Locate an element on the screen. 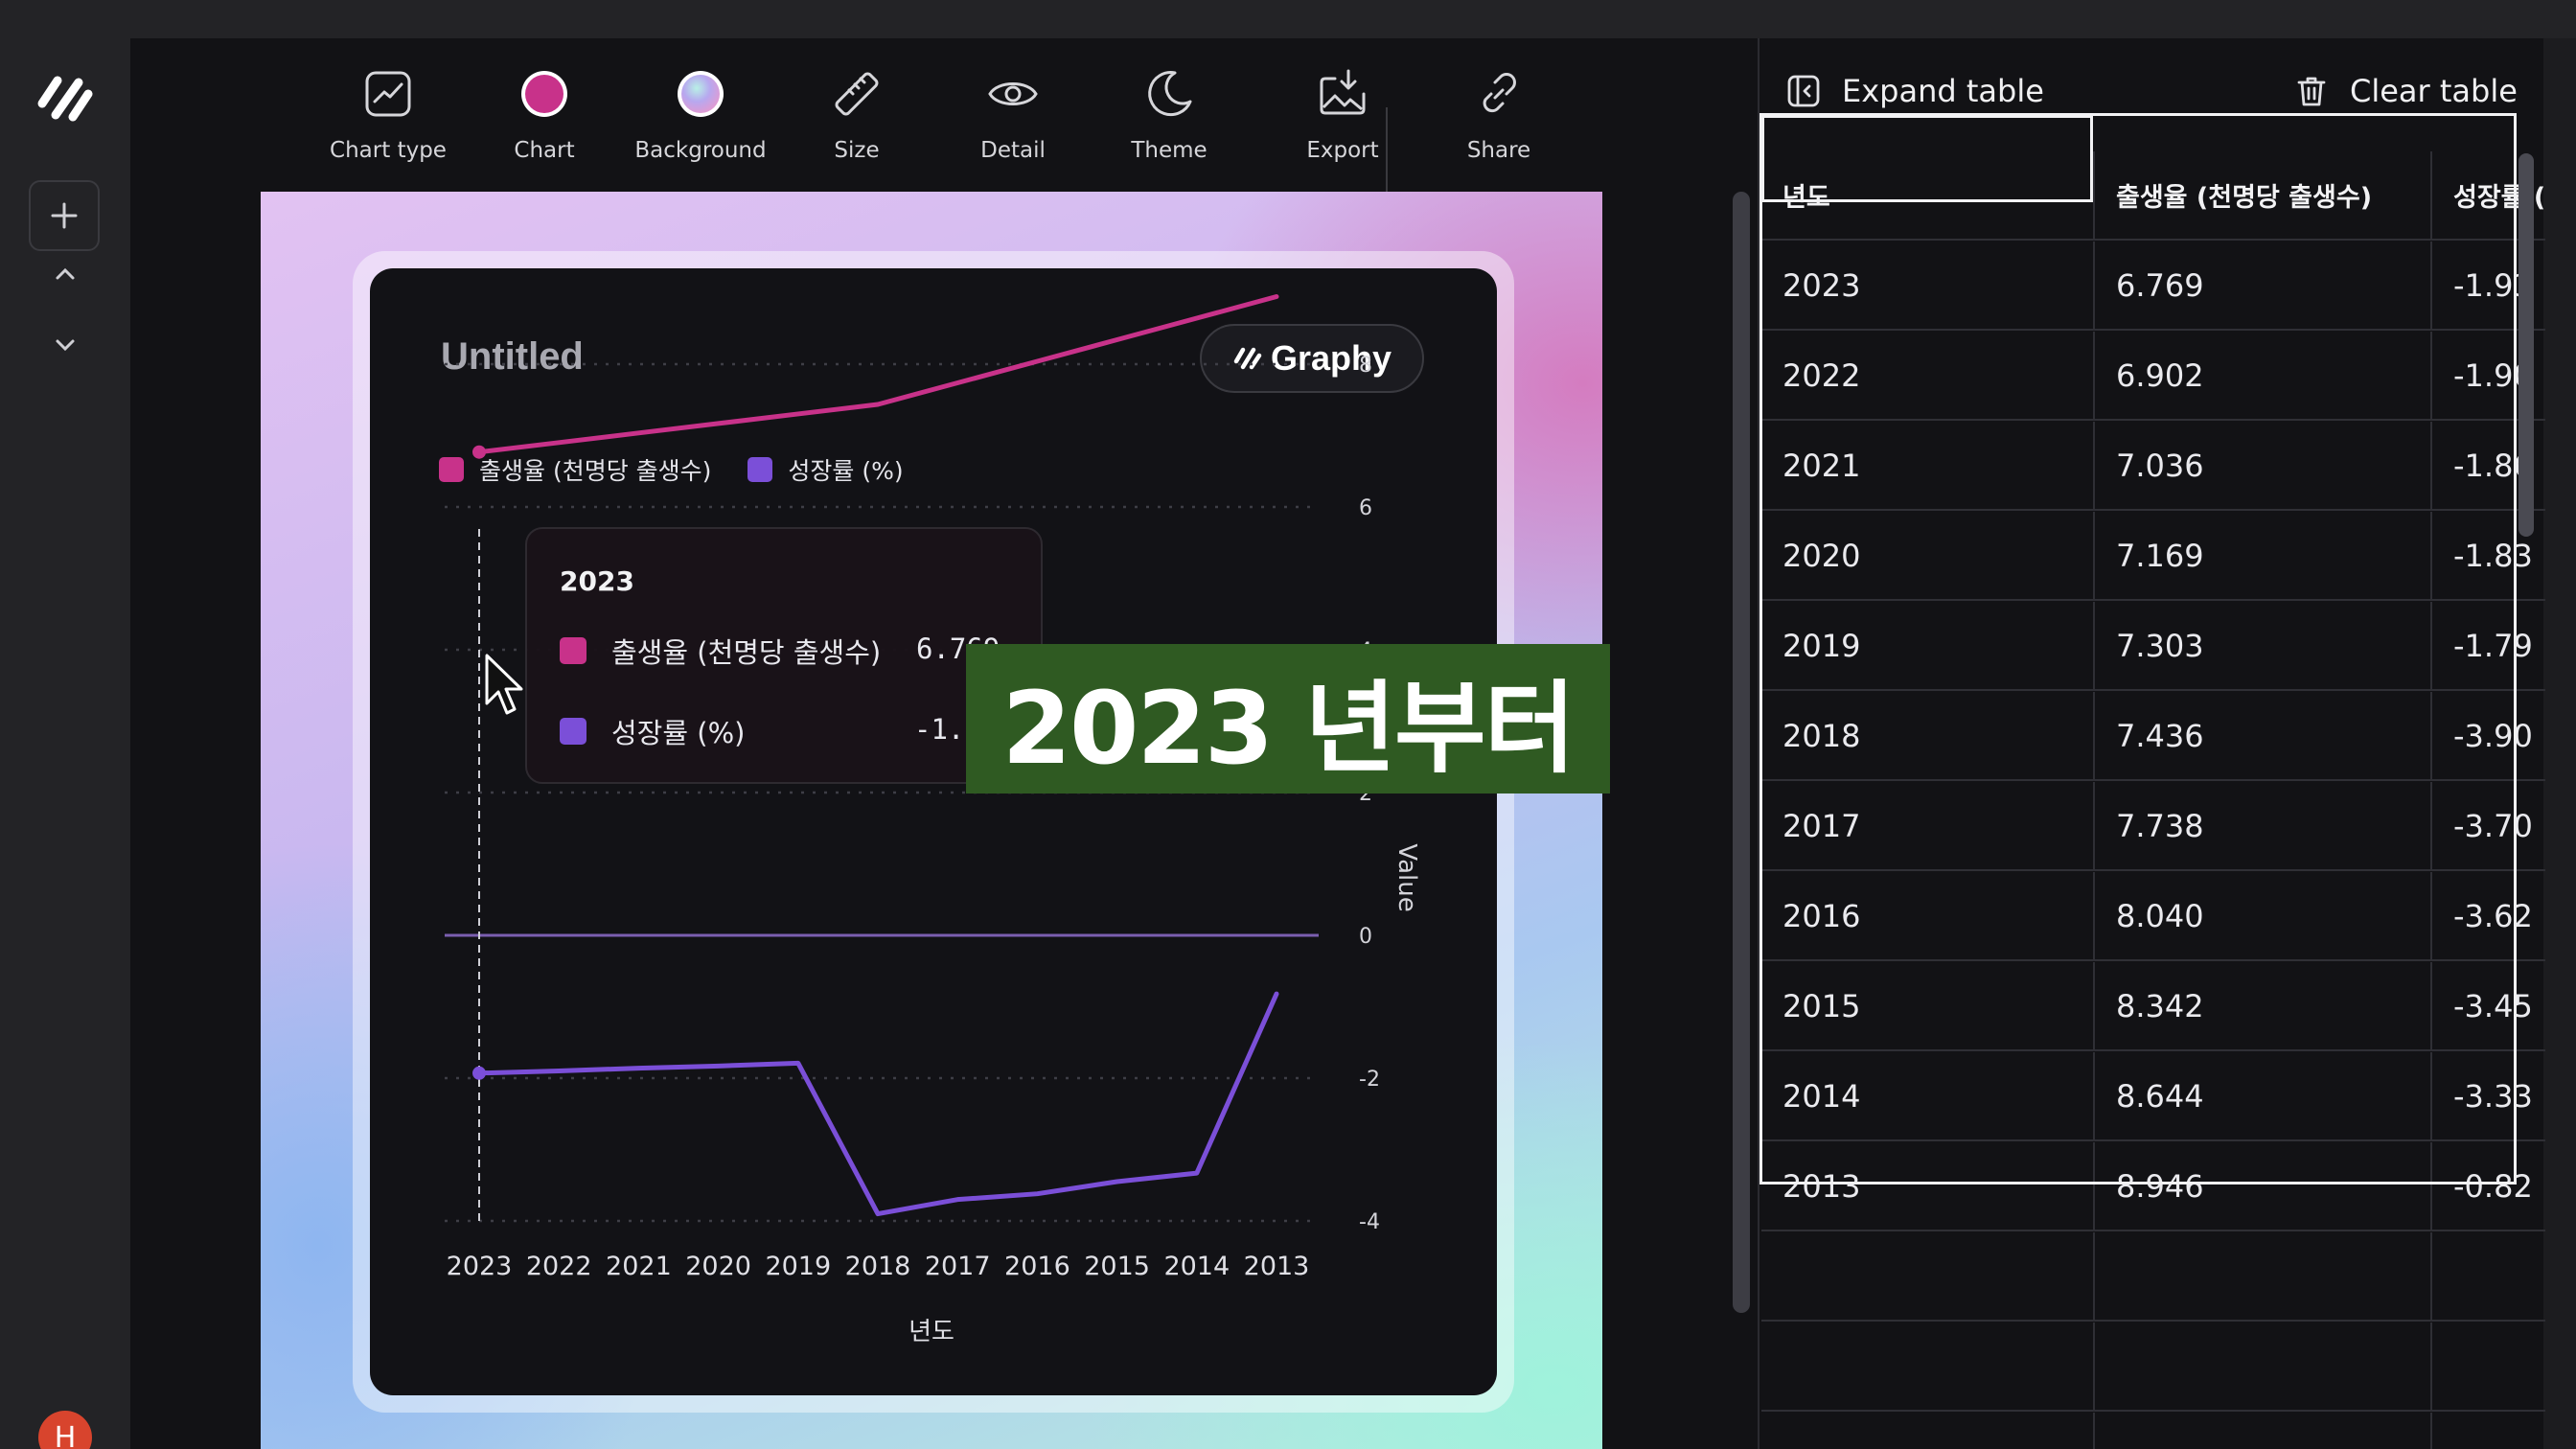 This screenshot has height=1449, width=2576. table-scrollbar is located at coordinates (2526, 345).